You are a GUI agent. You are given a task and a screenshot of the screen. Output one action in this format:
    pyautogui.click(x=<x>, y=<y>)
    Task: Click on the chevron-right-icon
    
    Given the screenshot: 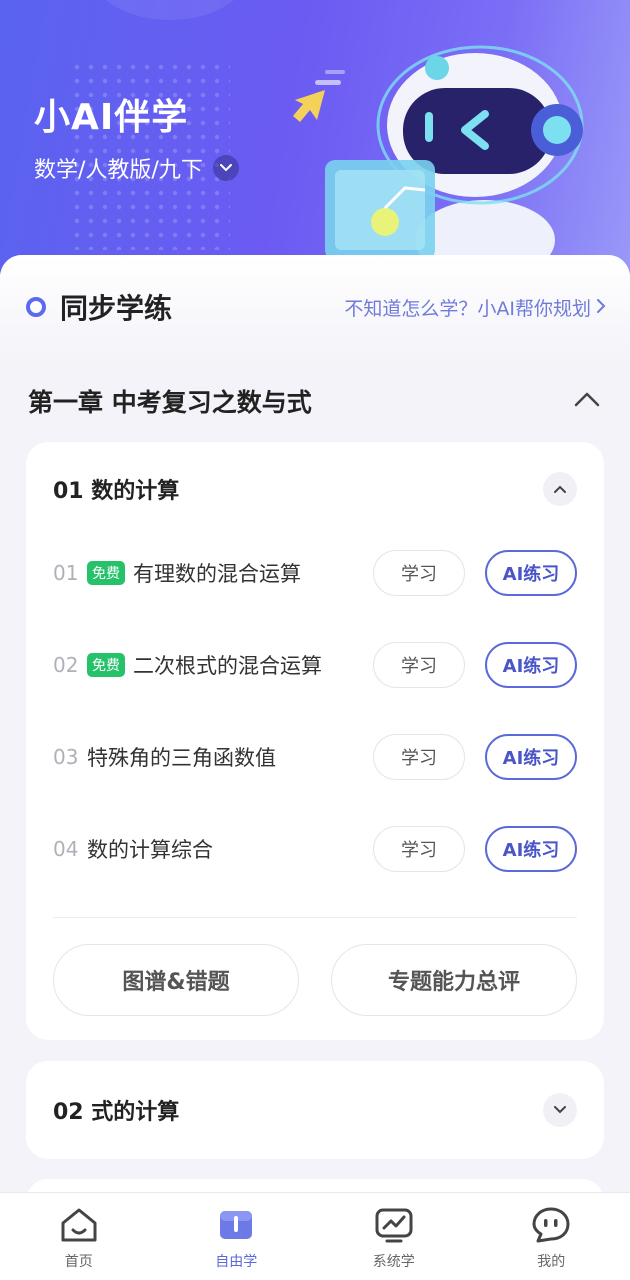 What is the action you would take?
    pyautogui.click(x=601, y=307)
    